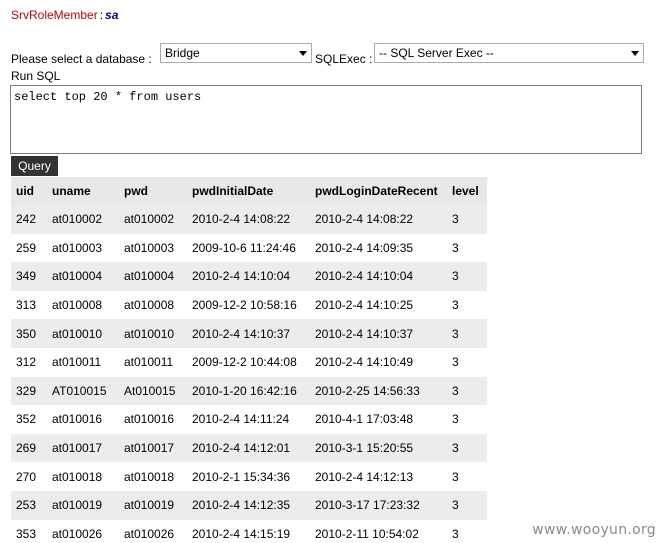 Image resolution: width=658 pixels, height=543 pixels. What do you see at coordinates (29, 333) in the screenshot?
I see `cell-uid: 350` at bounding box center [29, 333].